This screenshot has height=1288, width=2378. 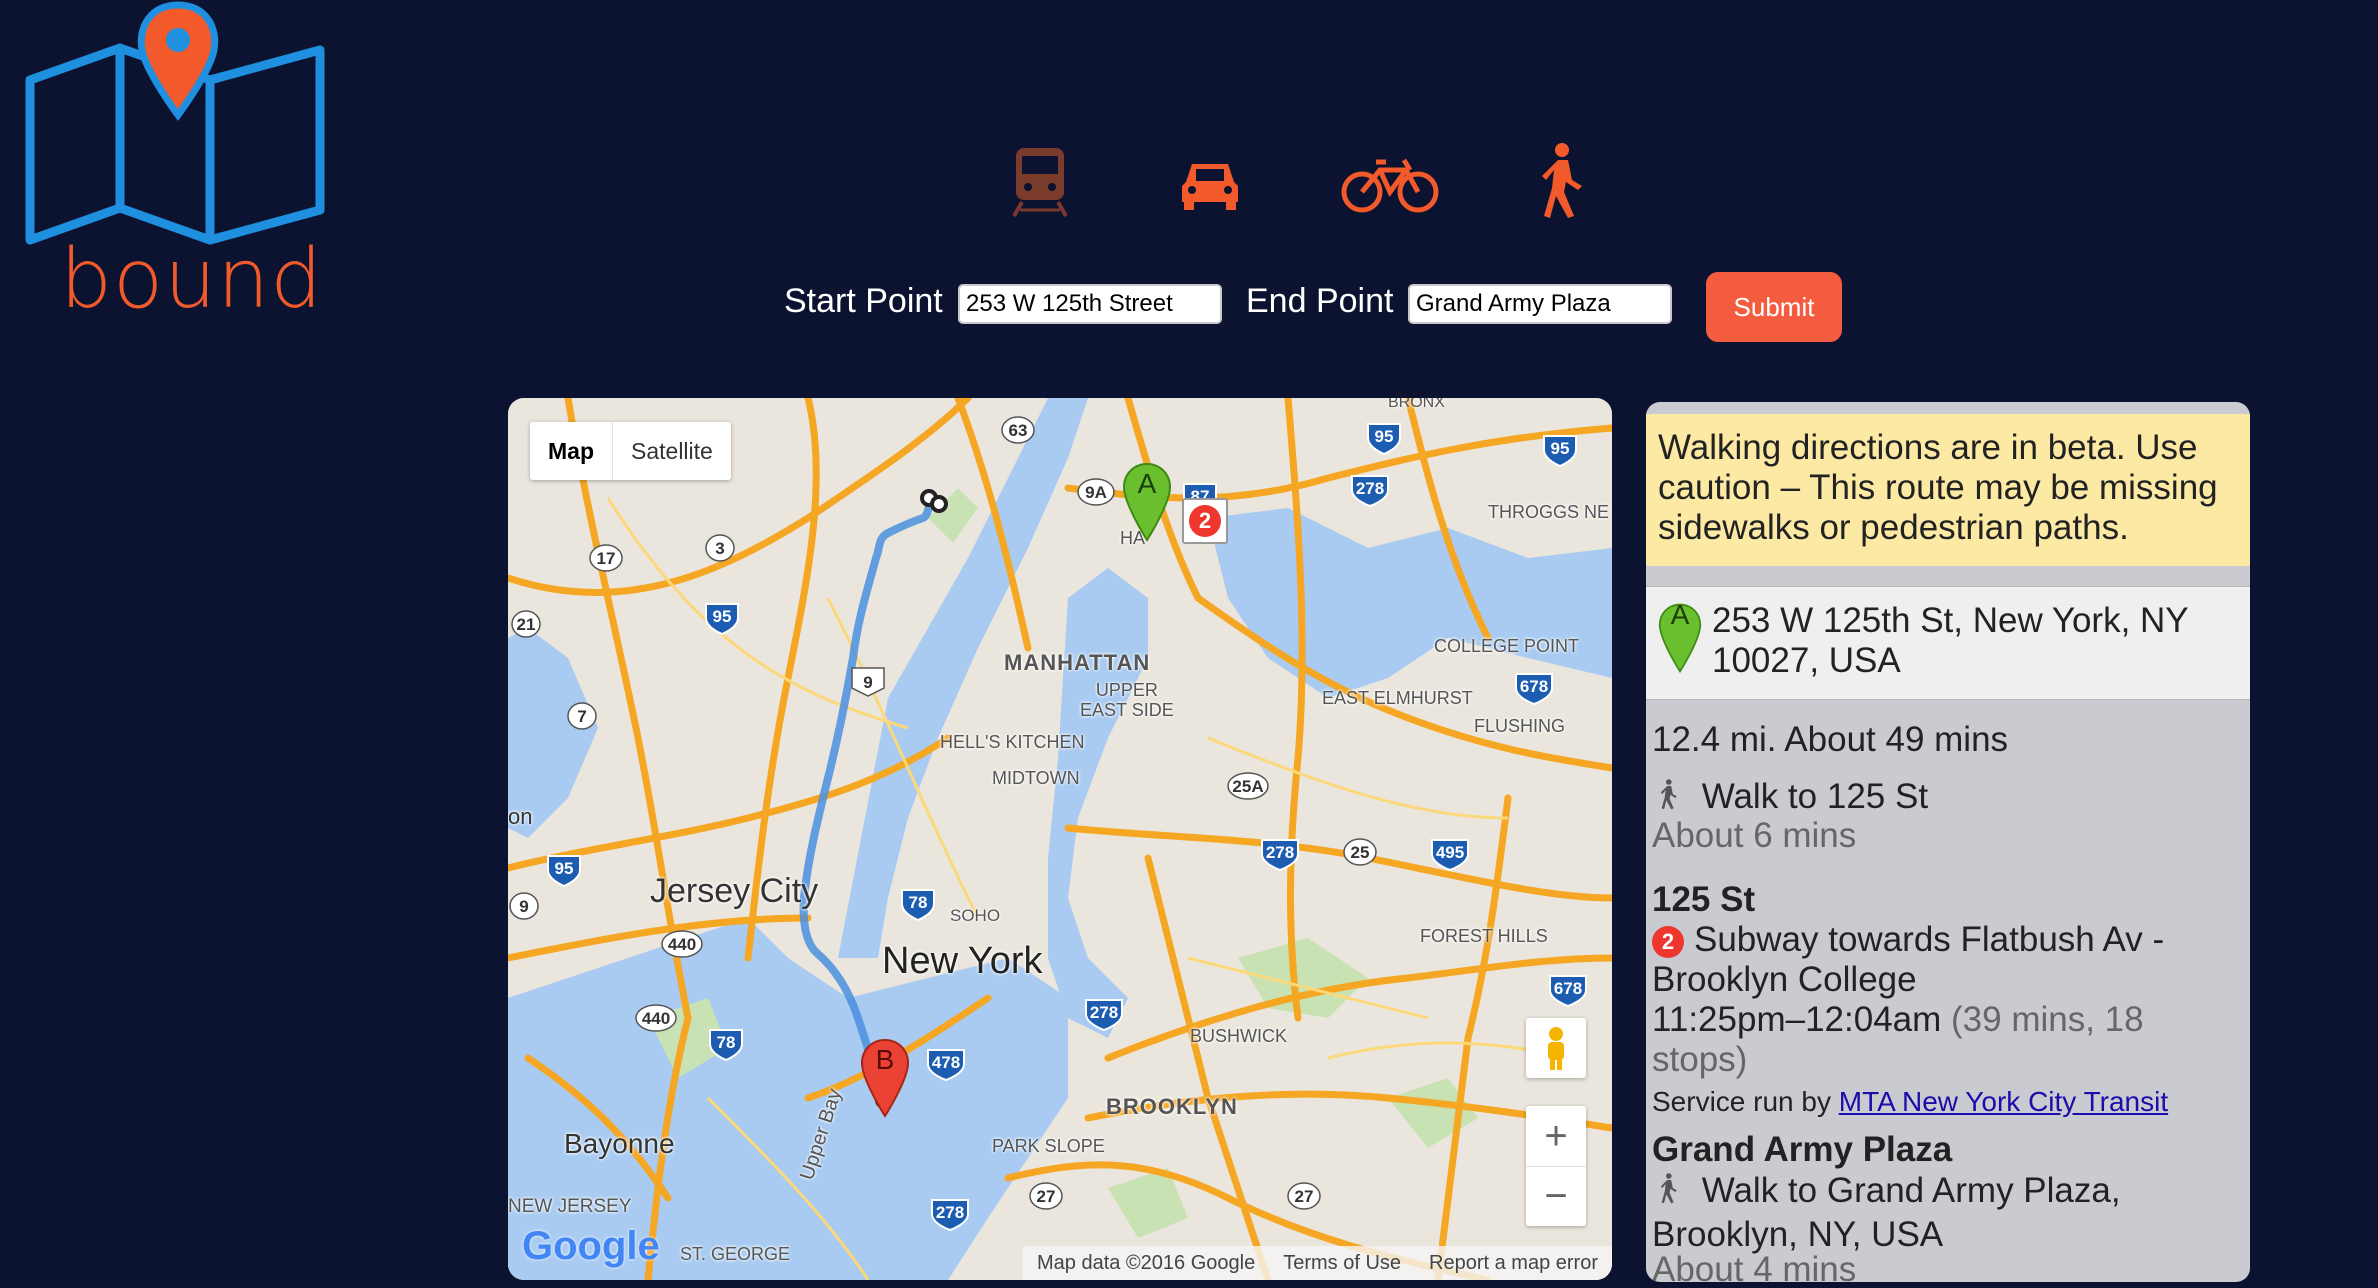 What do you see at coordinates (1036, 778) in the screenshot?
I see `label-midtown: MIDTOWN` at bounding box center [1036, 778].